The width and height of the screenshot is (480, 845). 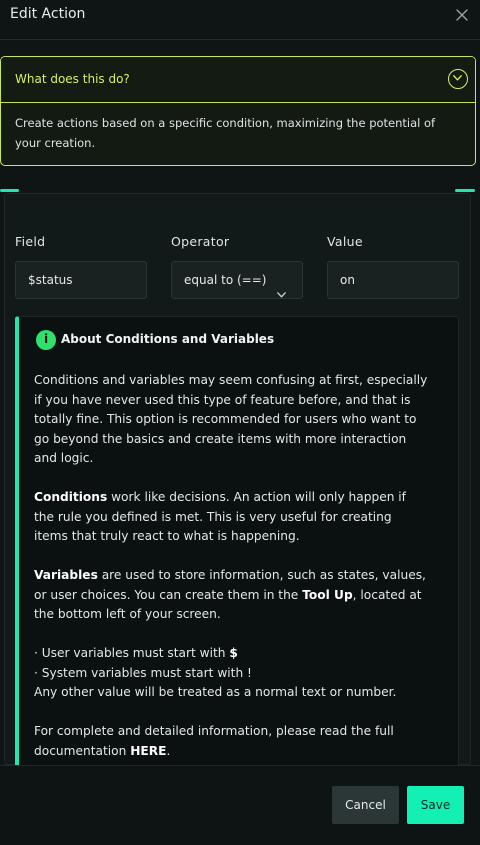 What do you see at coordinates (365, 805) in the screenshot?
I see `cancel-button: Cancel` at bounding box center [365, 805].